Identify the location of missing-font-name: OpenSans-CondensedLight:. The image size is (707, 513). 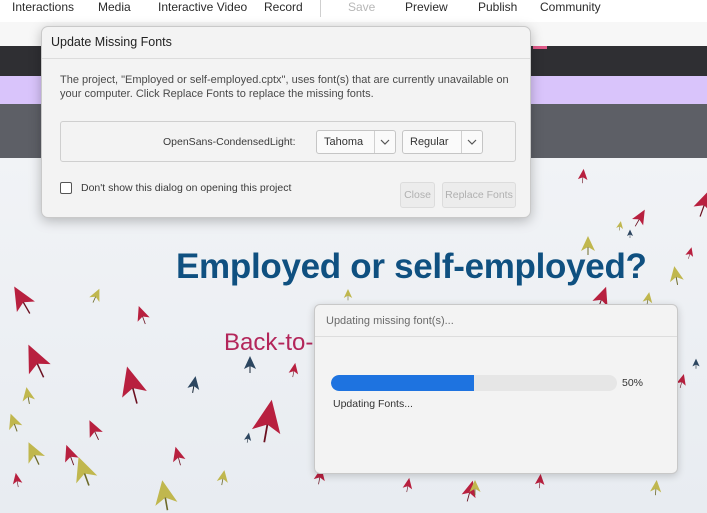
(229, 142).